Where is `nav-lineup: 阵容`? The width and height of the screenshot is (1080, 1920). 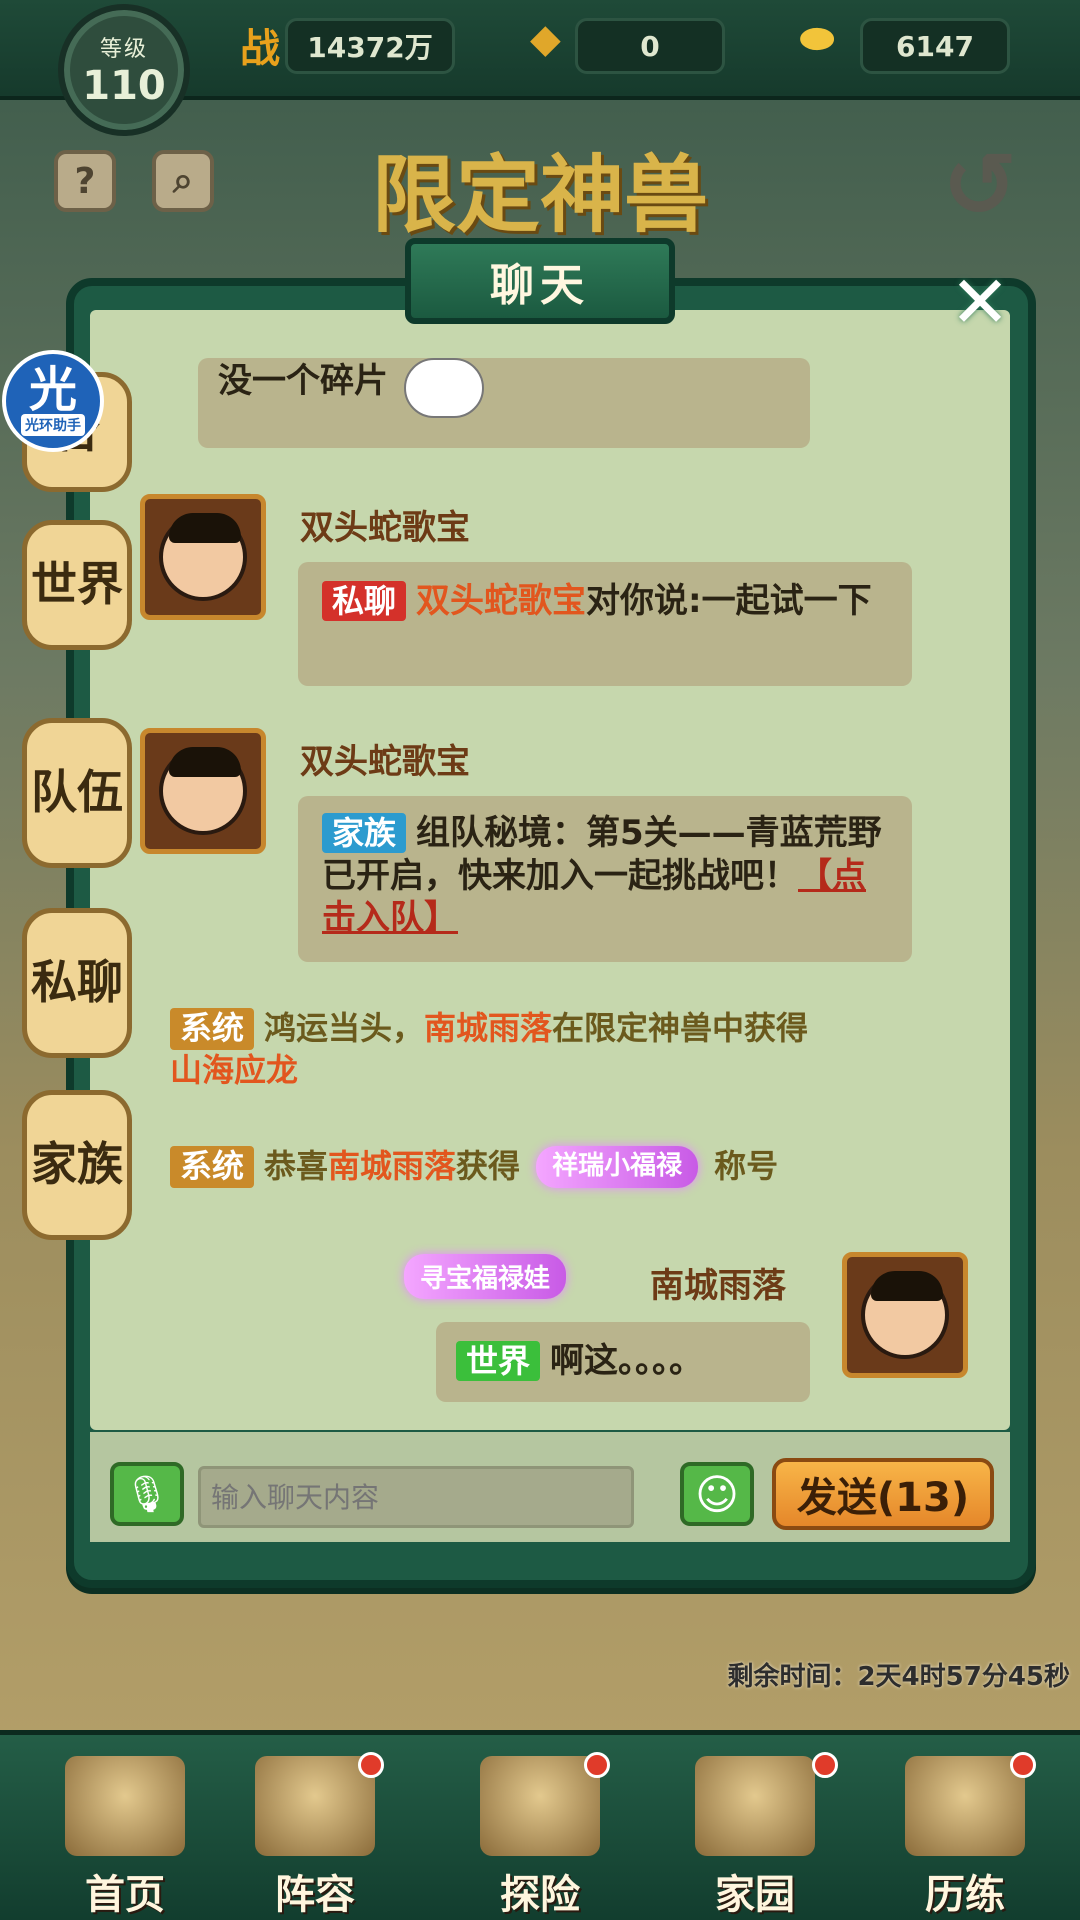 nav-lineup: 阵容 is located at coordinates (315, 1835).